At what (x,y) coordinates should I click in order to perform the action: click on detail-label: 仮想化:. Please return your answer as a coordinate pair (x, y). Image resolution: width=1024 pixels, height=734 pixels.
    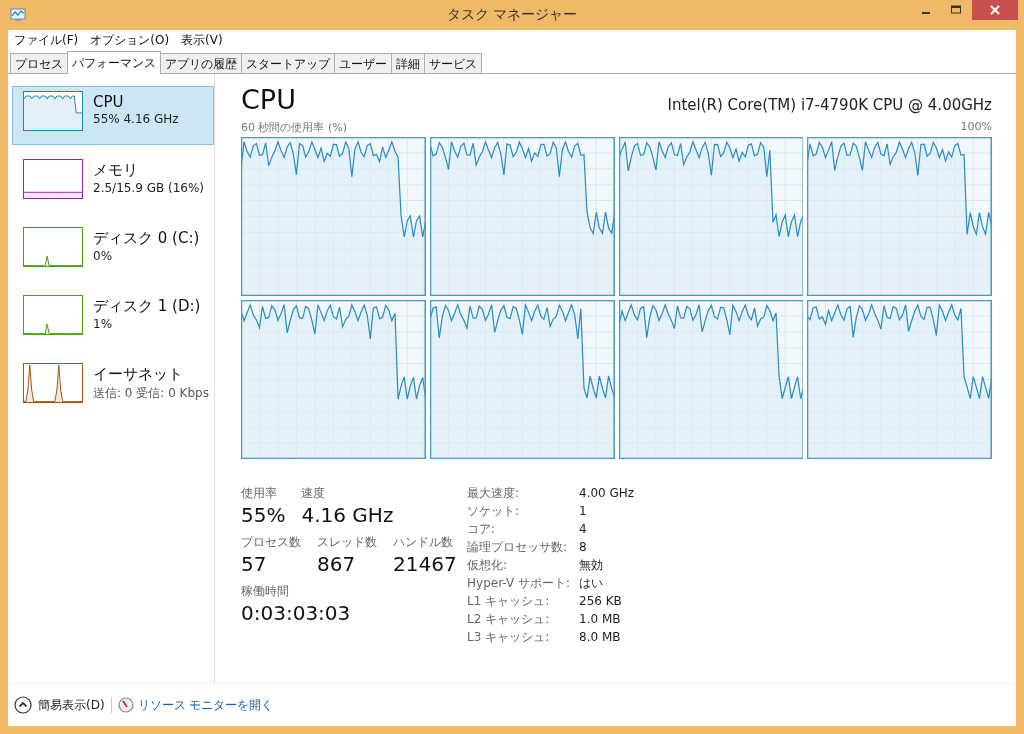
    Looking at the image, I should click on (488, 565).